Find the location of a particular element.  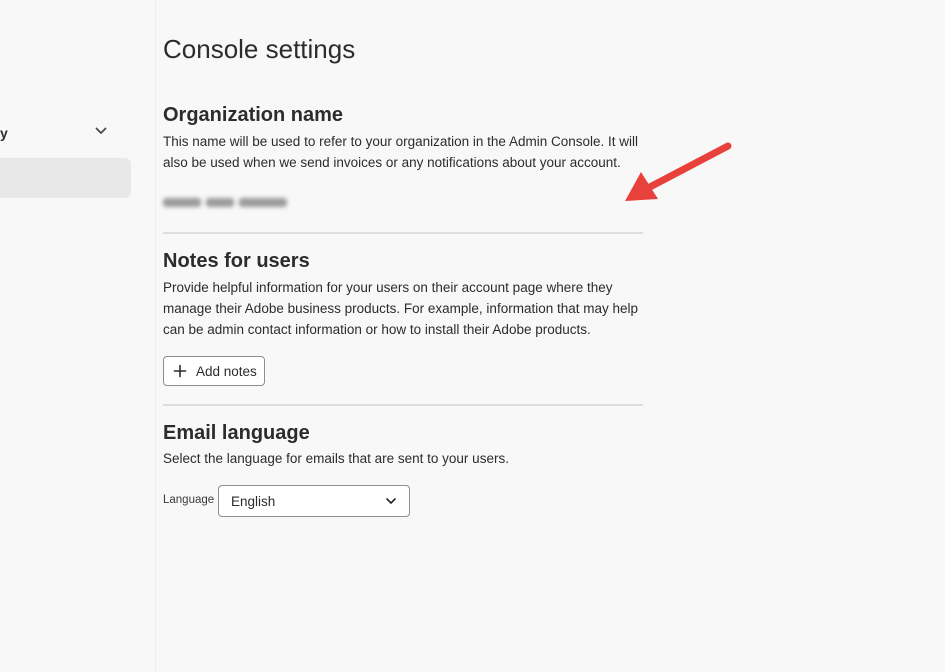

language-selected-value: English is located at coordinates (253, 501).